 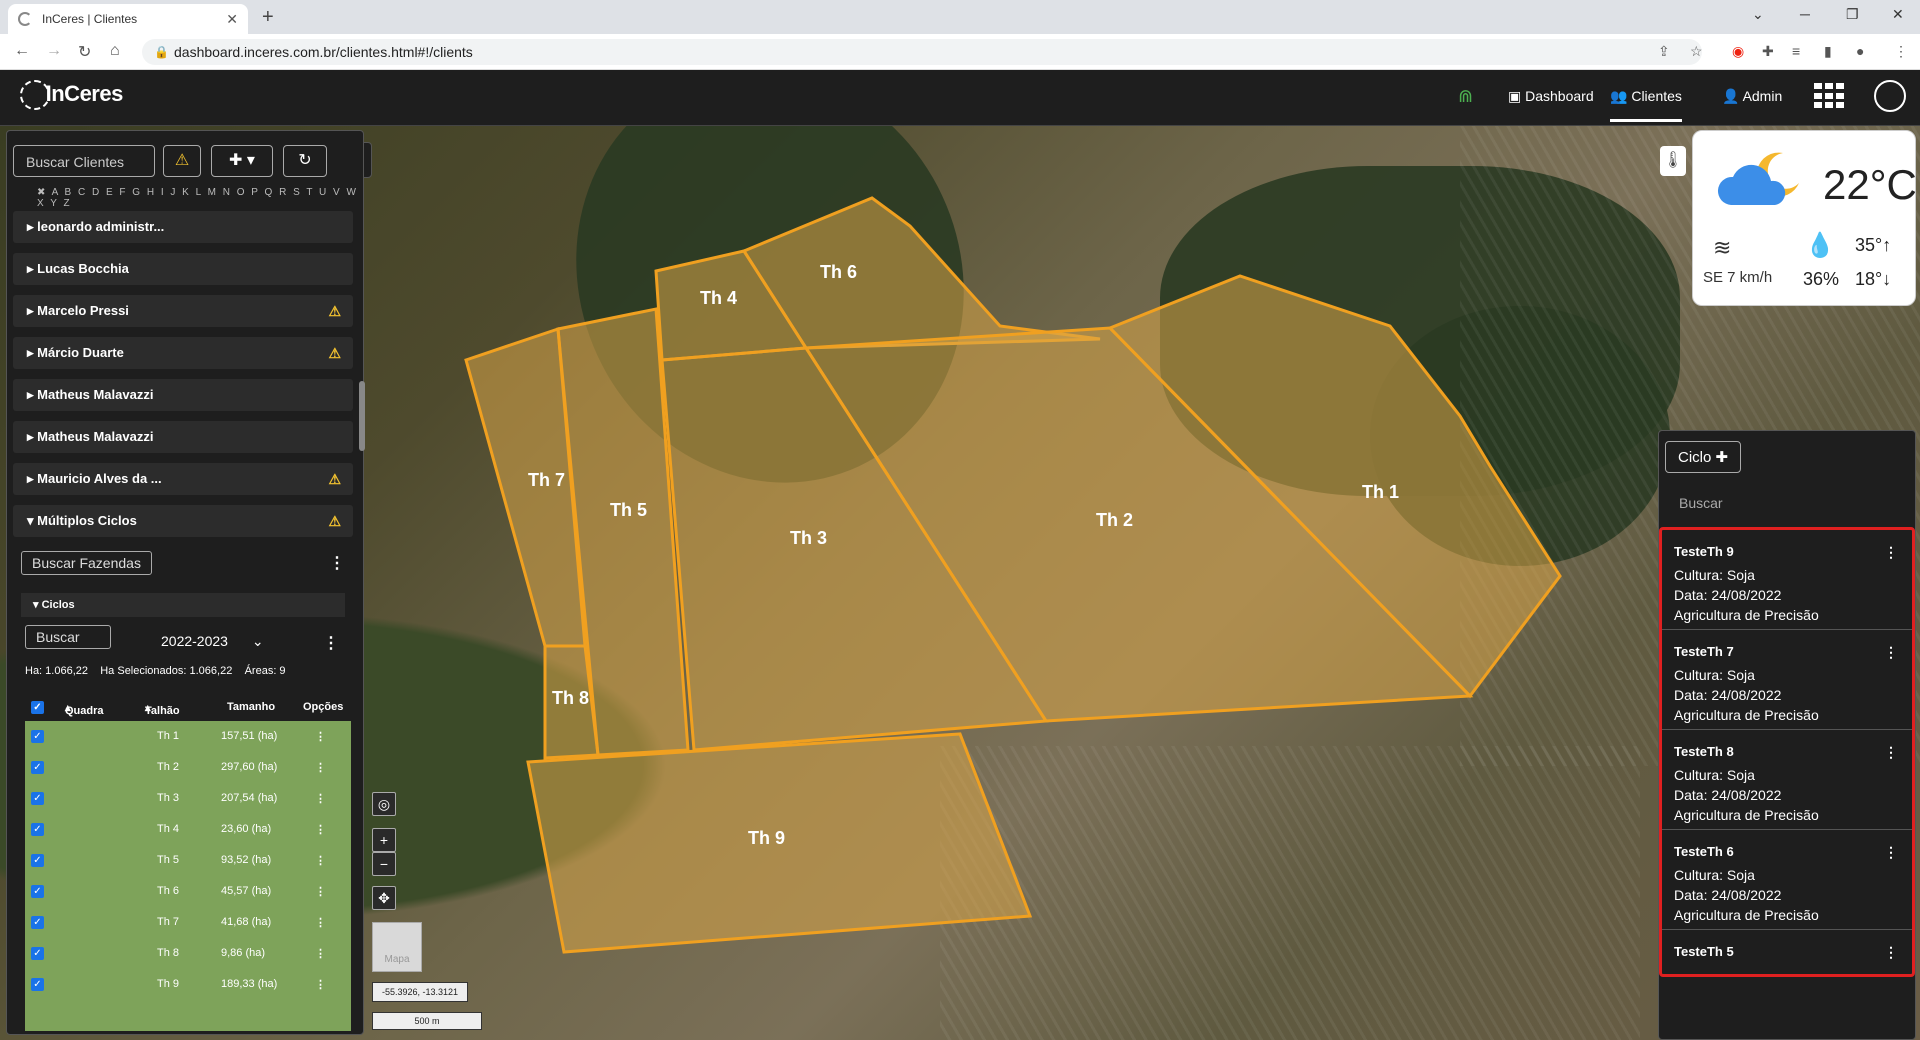 What do you see at coordinates (242, 161) in the screenshot?
I see `add-dropdown-button: ✚ ▾` at bounding box center [242, 161].